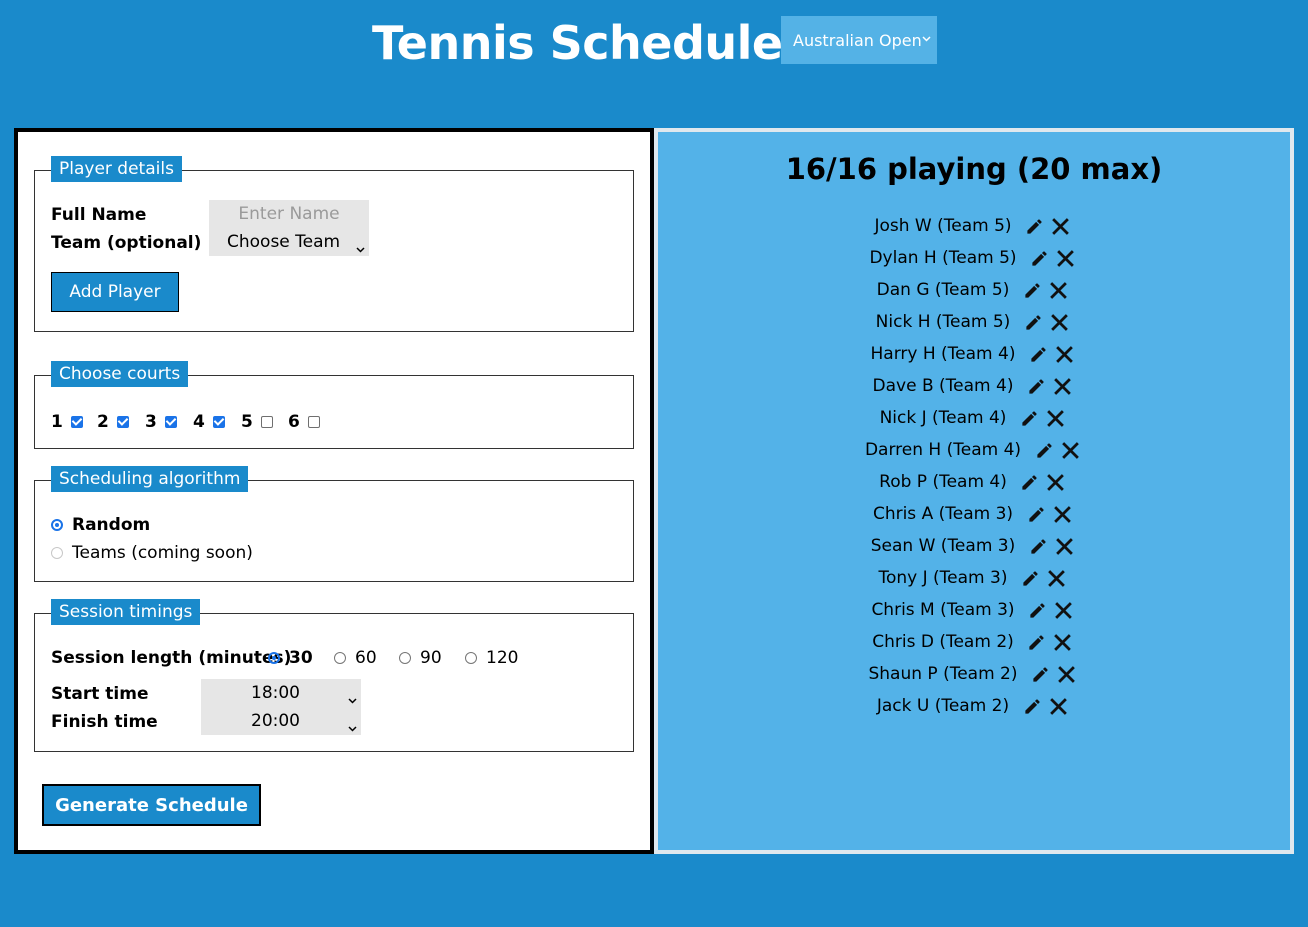  What do you see at coordinates (266, 422) in the screenshot?
I see `court-5-checkbox` at bounding box center [266, 422].